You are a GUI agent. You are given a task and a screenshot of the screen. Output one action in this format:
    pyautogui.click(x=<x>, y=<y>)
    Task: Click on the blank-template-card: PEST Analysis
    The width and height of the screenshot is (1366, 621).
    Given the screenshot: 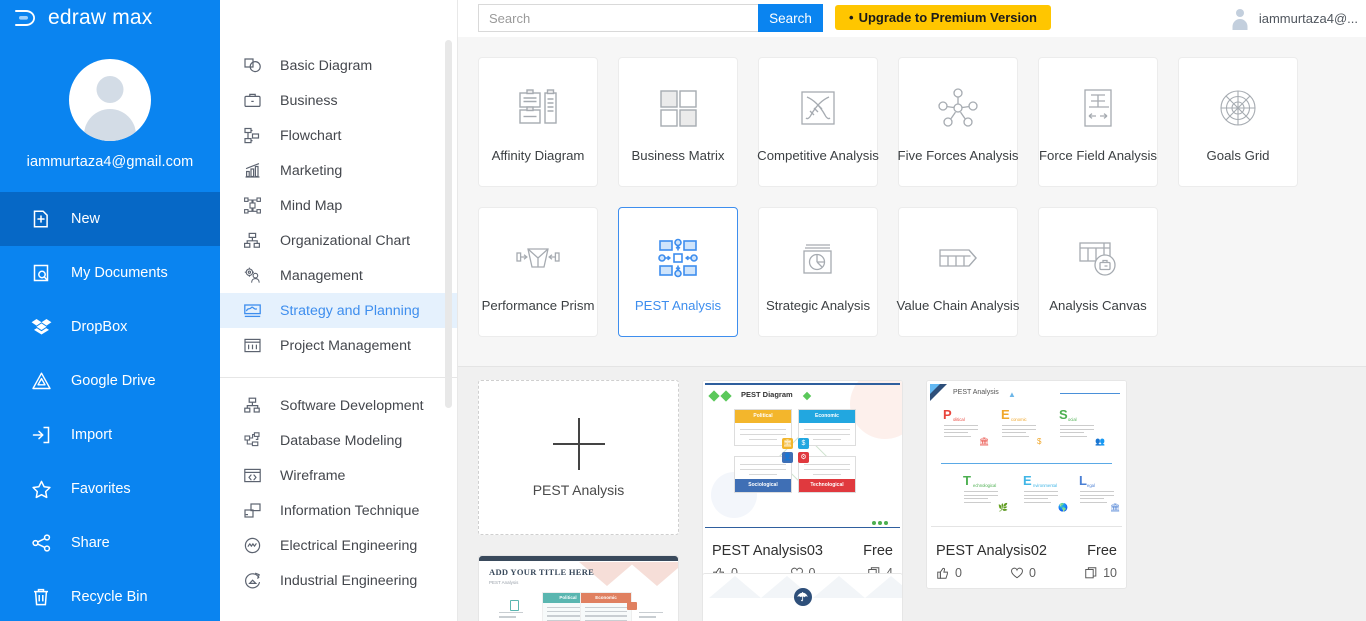 What is the action you would take?
    pyautogui.click(x=578, y=457)
    